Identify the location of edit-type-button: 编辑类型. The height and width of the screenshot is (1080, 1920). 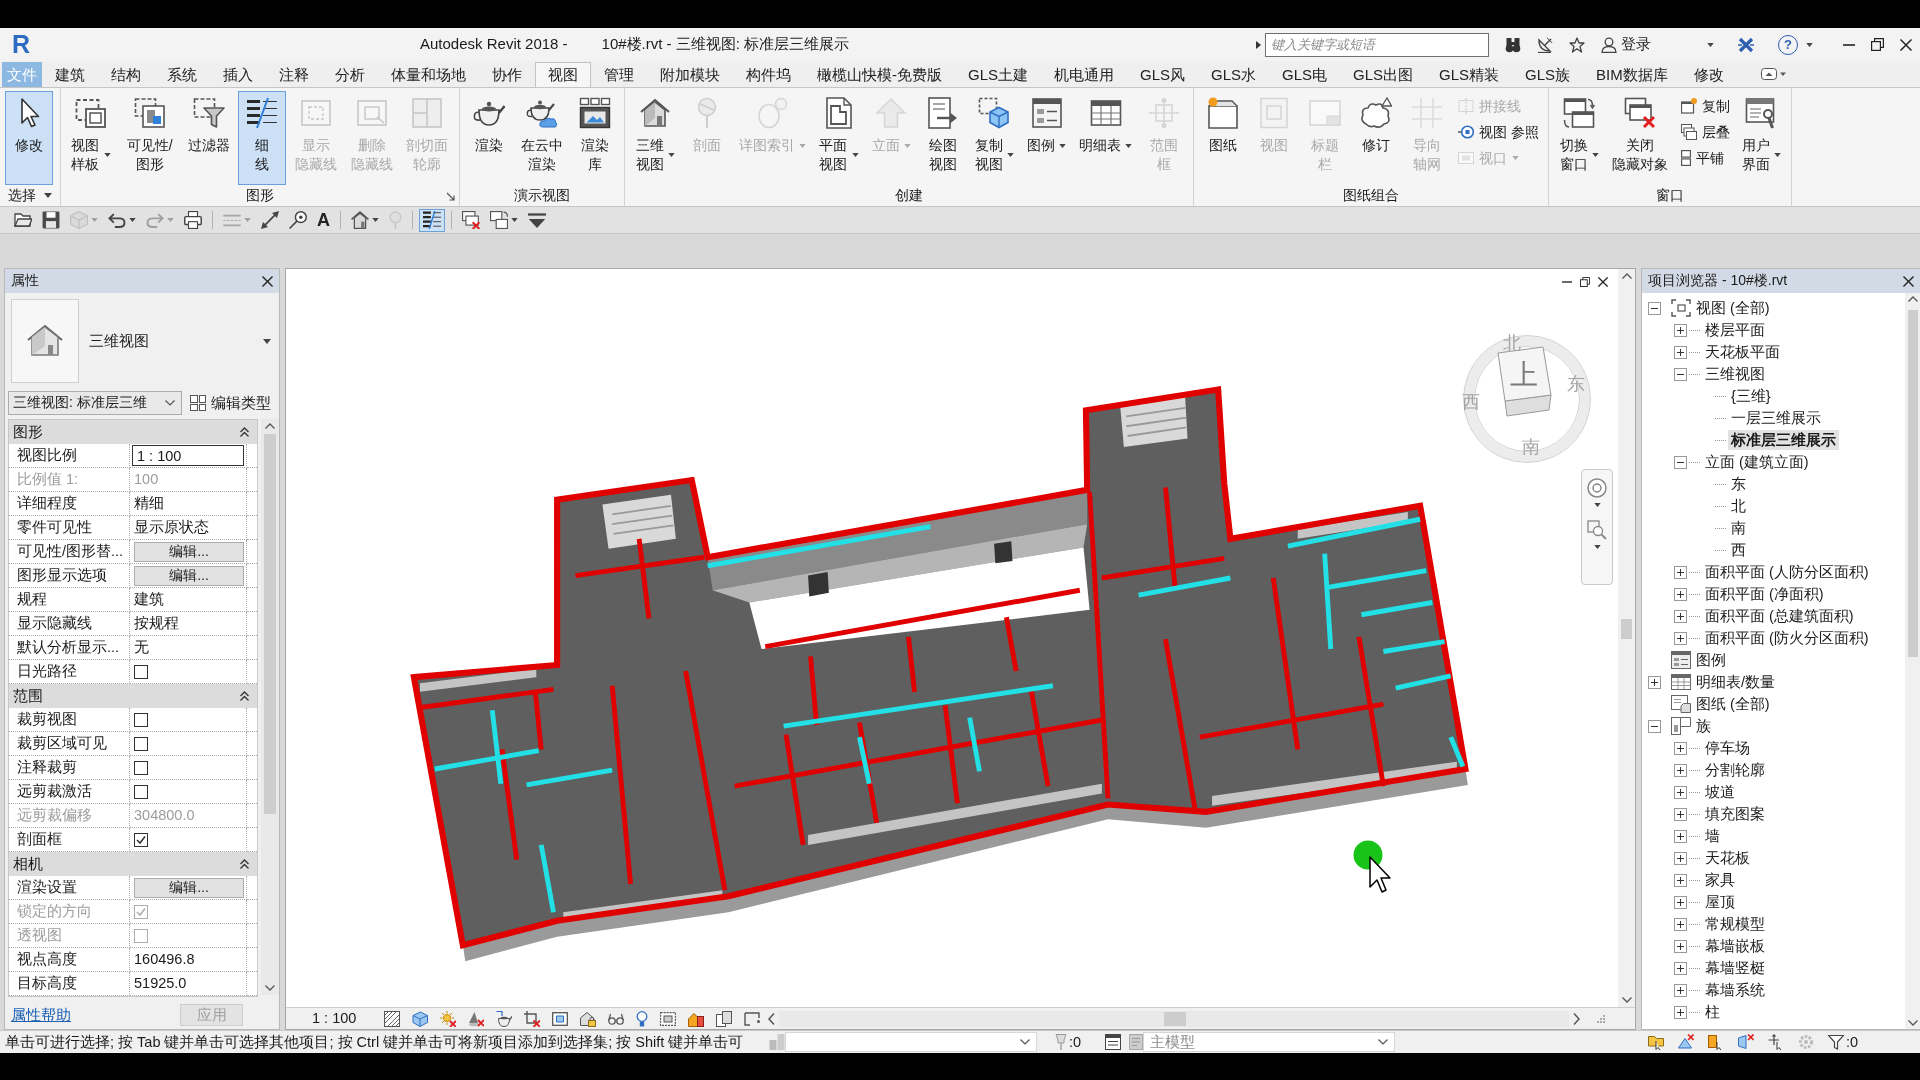
(230, 403).